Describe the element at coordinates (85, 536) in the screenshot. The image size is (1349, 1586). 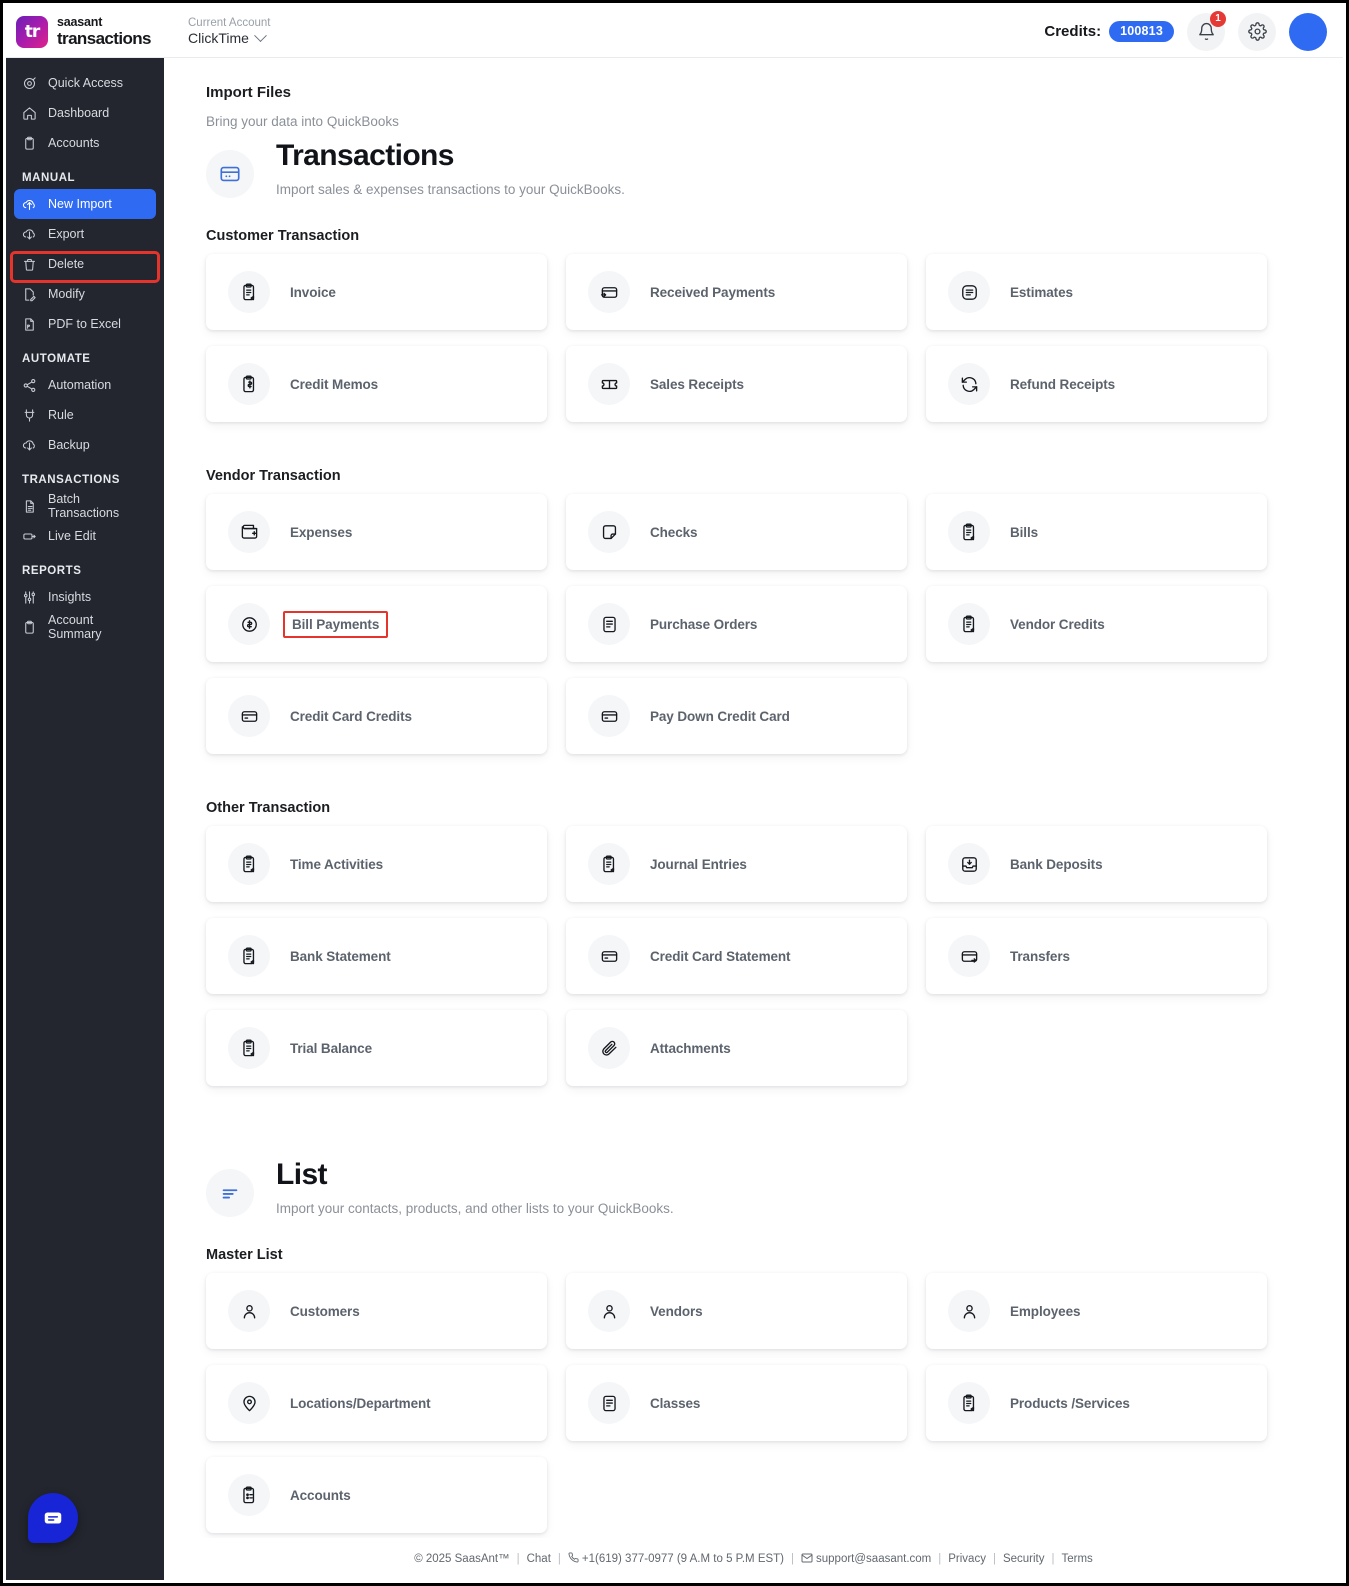
I see `sidebar-item-live-edit: Live Edit` at that location.